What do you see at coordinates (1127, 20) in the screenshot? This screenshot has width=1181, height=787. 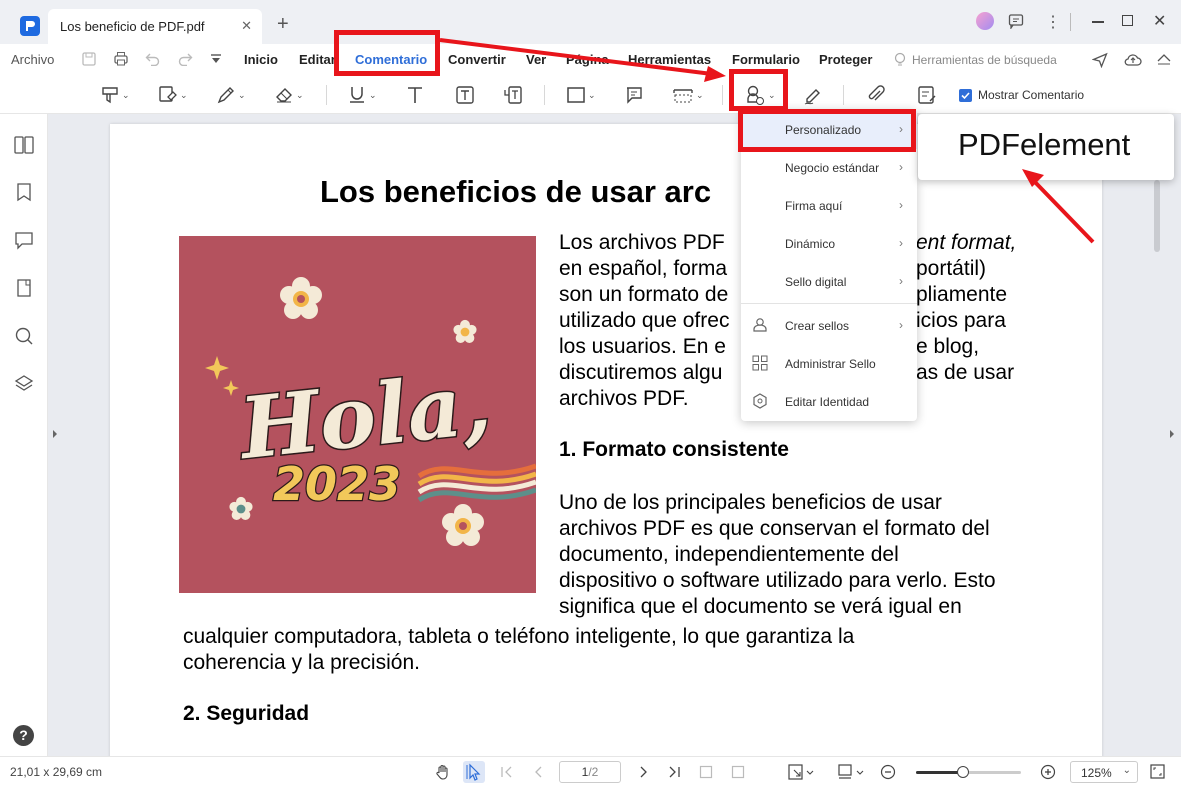 I see `maximize-icon` at bounding box center [1127, 20].